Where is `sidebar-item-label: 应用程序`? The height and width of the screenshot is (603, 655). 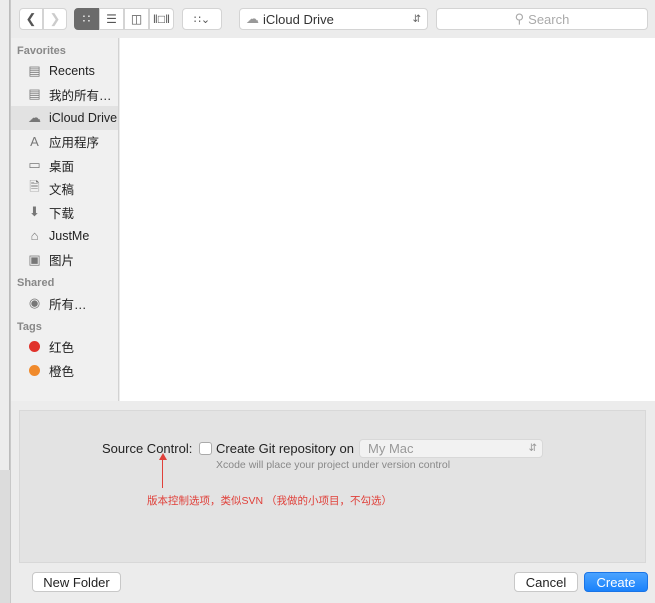 sidebar-item-label: 应用程序 is located at coordinates (74, 143).